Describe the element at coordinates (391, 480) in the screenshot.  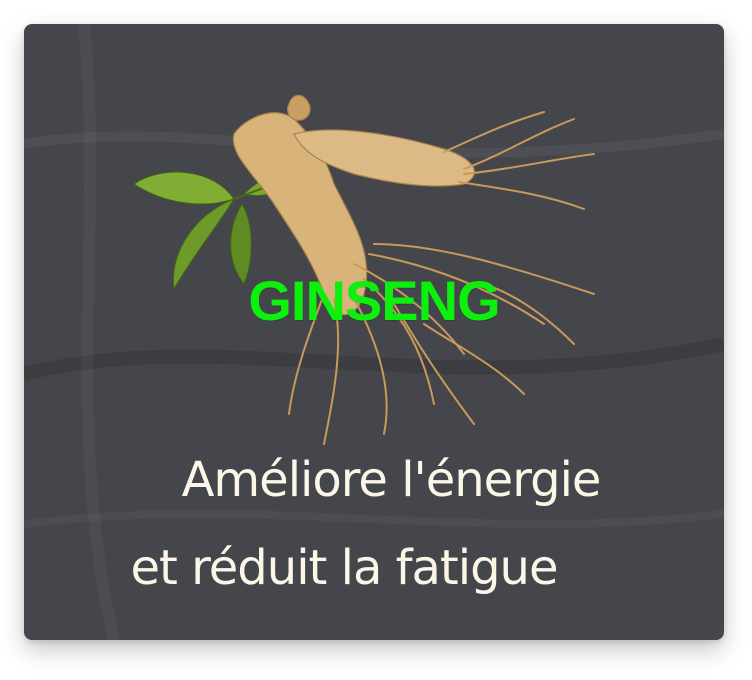
I see `benefit-text-line-1: Améliore l'énergie` at that location.